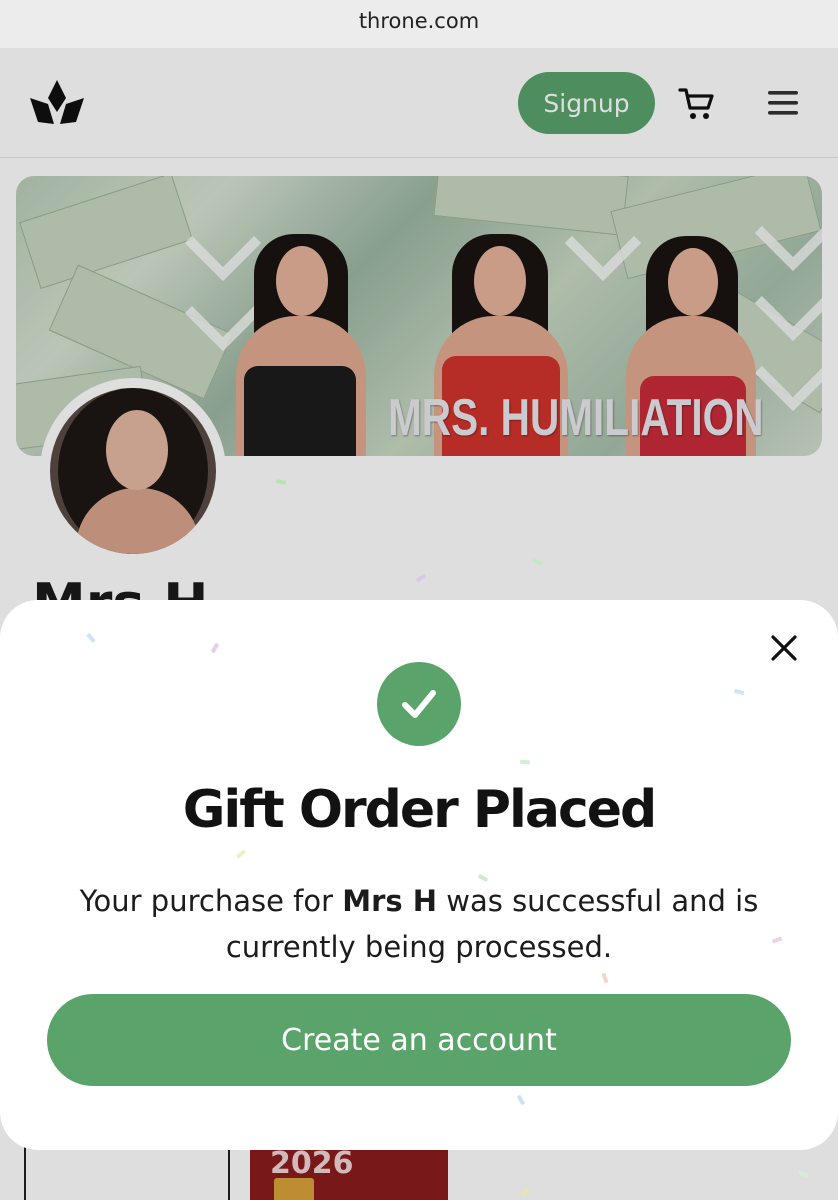 The height and width of the screenshot is (1200, 838). Describe the element at coordinates (419, 1040) in the screenshot. I see `create-account-button: Create an account` at that location.